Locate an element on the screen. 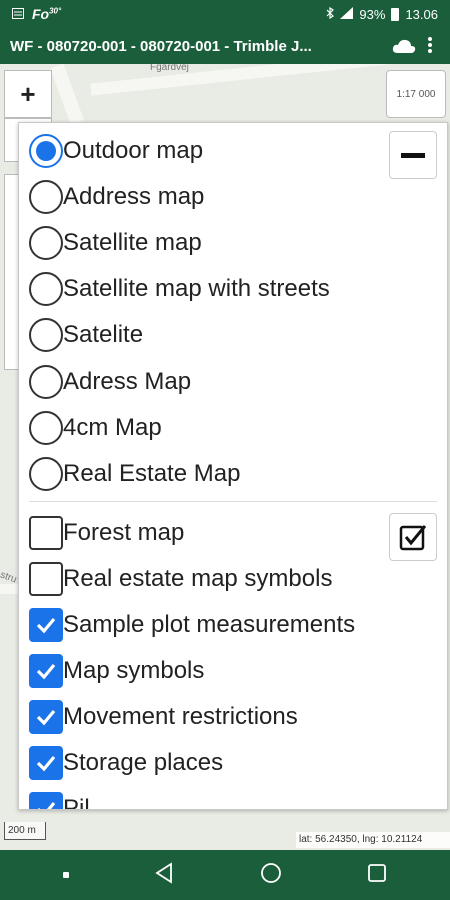  base-map-option-adress: Adress Map is located at coordinates (110, 382).